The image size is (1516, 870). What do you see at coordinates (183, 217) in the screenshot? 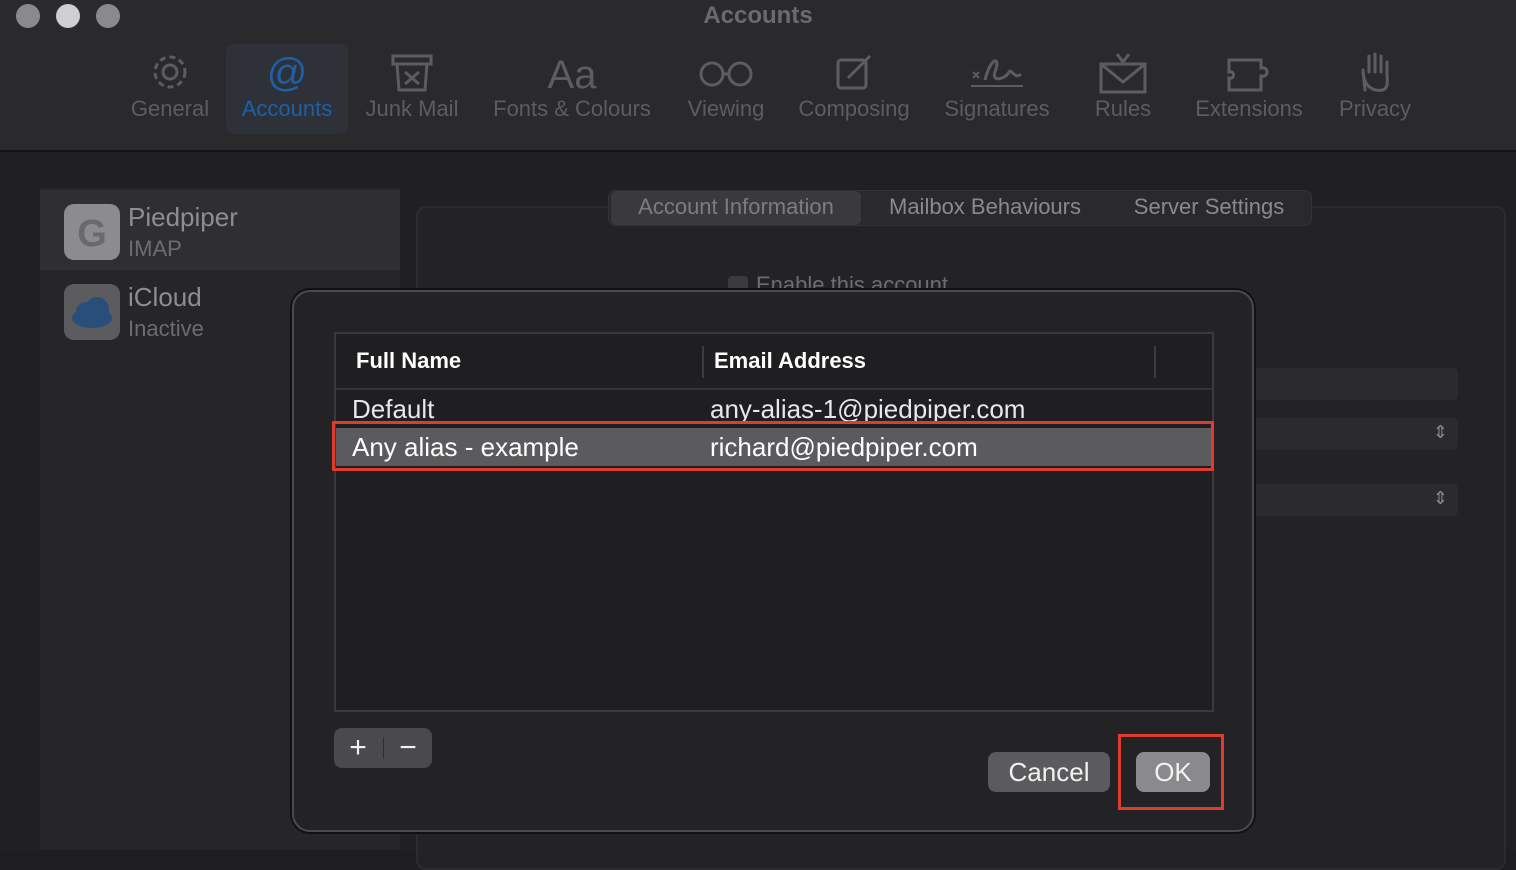
I see `account-name: Piedpiper` at bounding box center [183, 217].